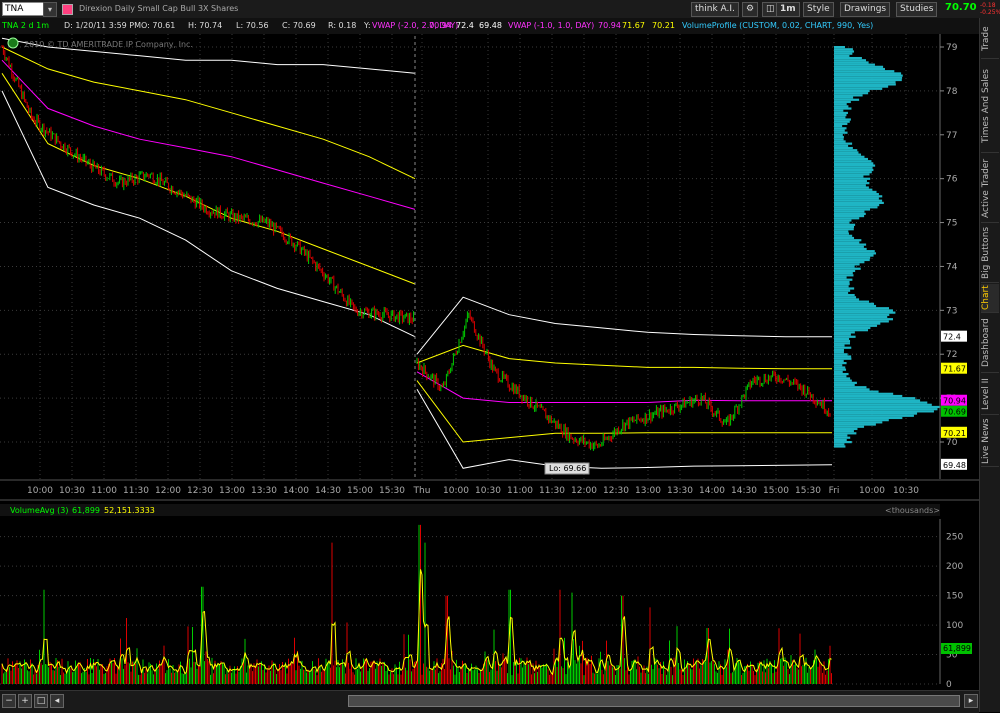 The image size is (1000, 713). What do you see at coordinates (954, 401) in the screenshot?
I see `price-marker-label: 70.94` at bounding box center [954, 401].